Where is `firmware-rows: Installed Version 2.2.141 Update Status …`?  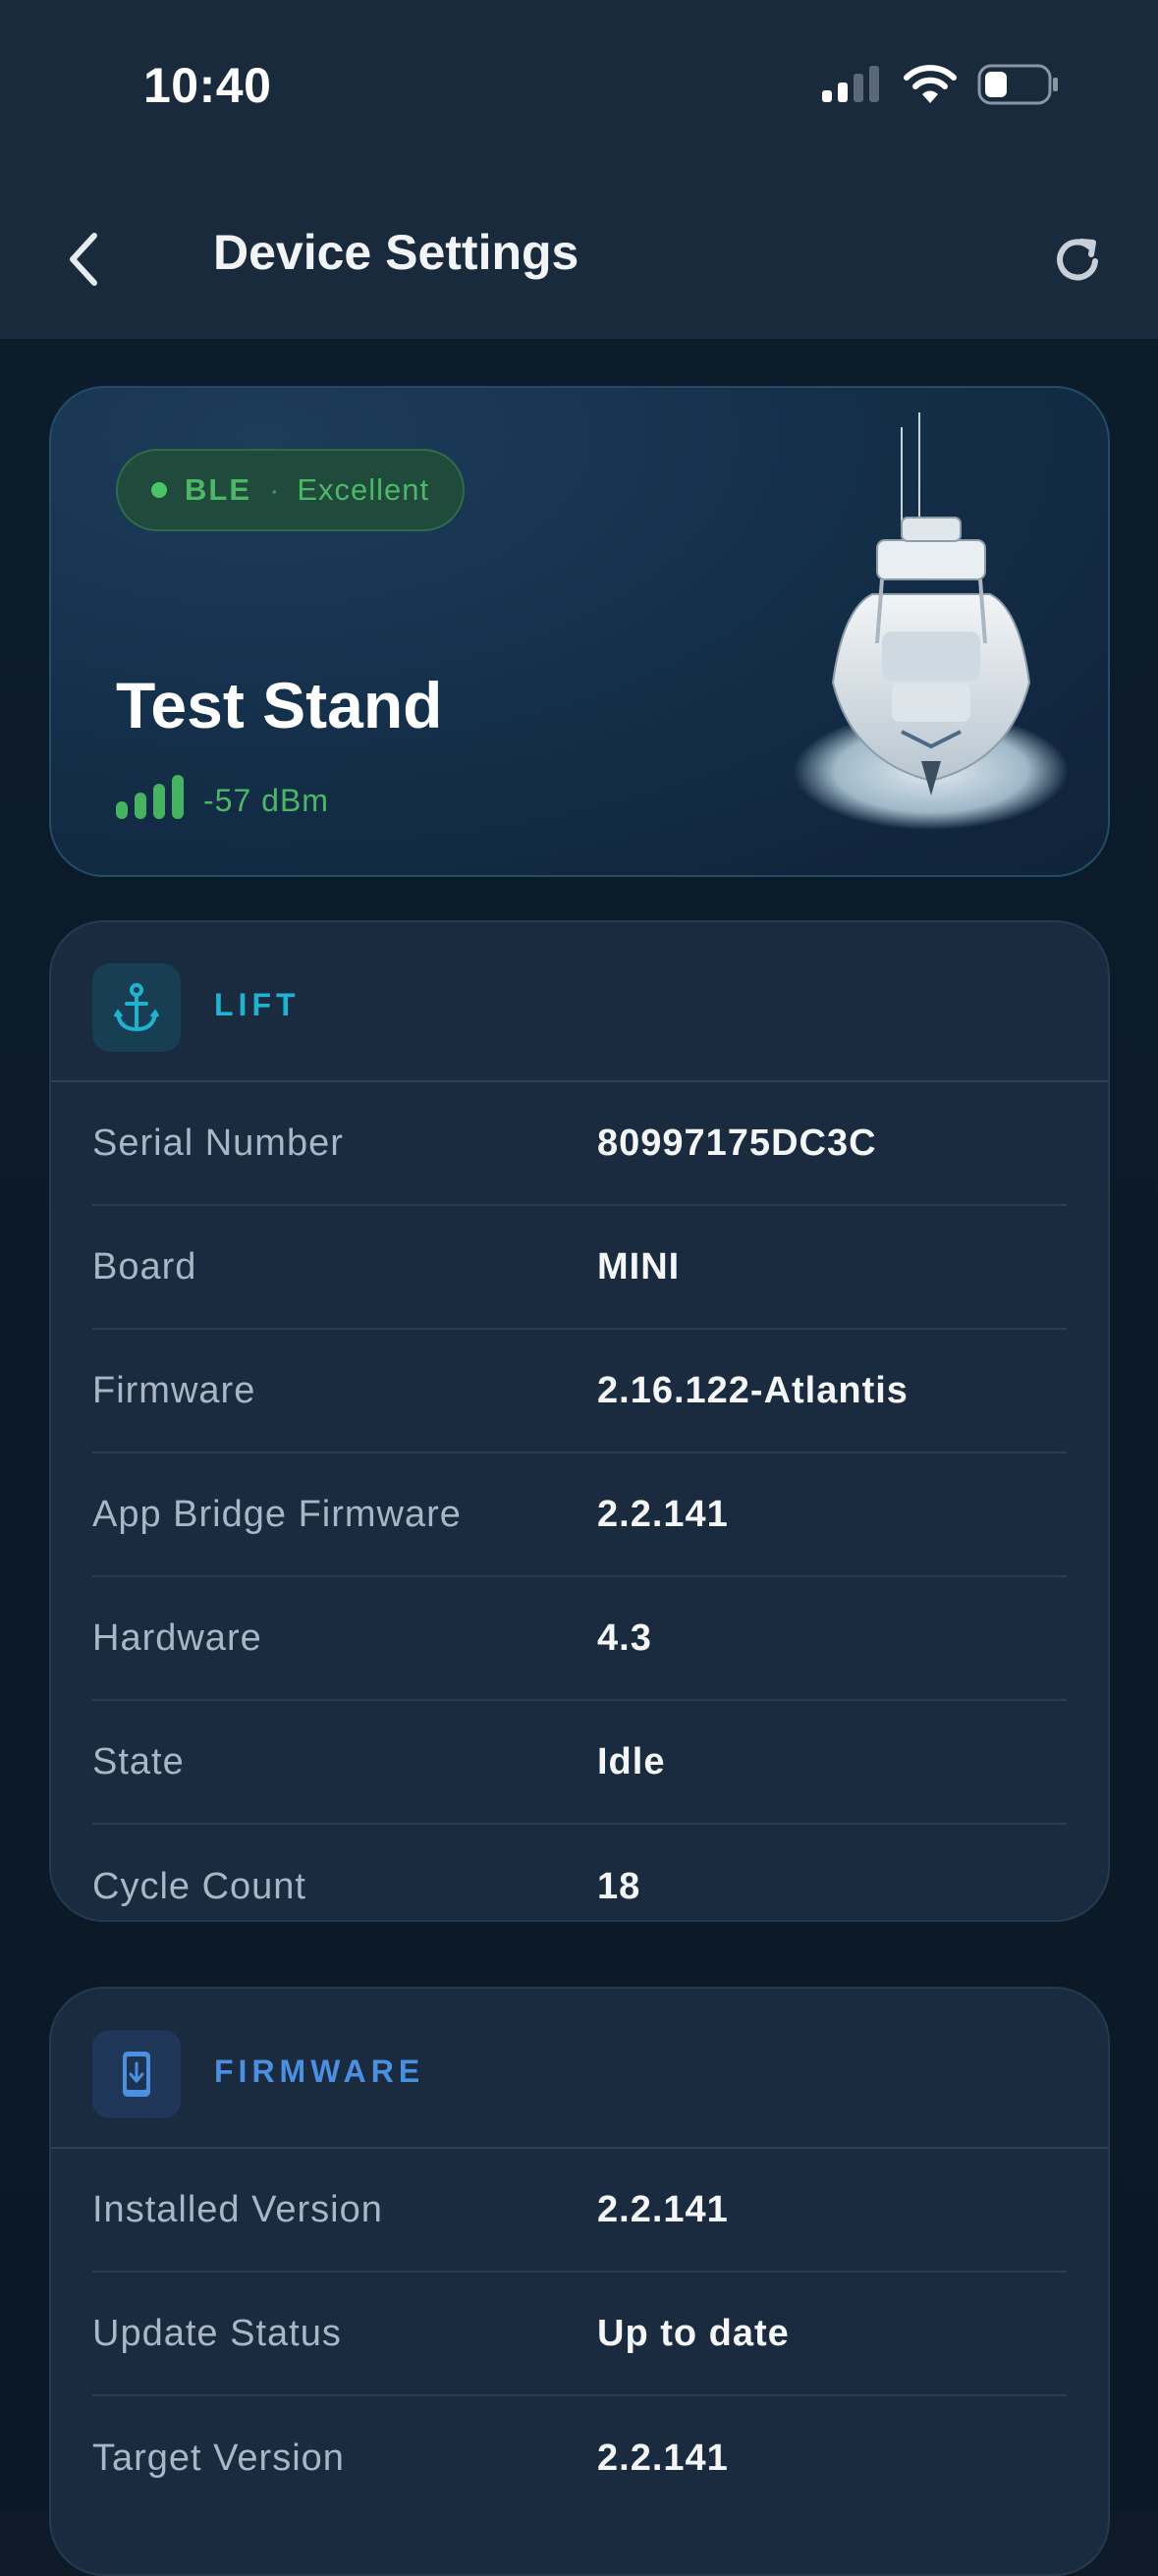 firmware-rows: Installed Version 2.2.141 Update Status … is located at coordinates (579, 2334).